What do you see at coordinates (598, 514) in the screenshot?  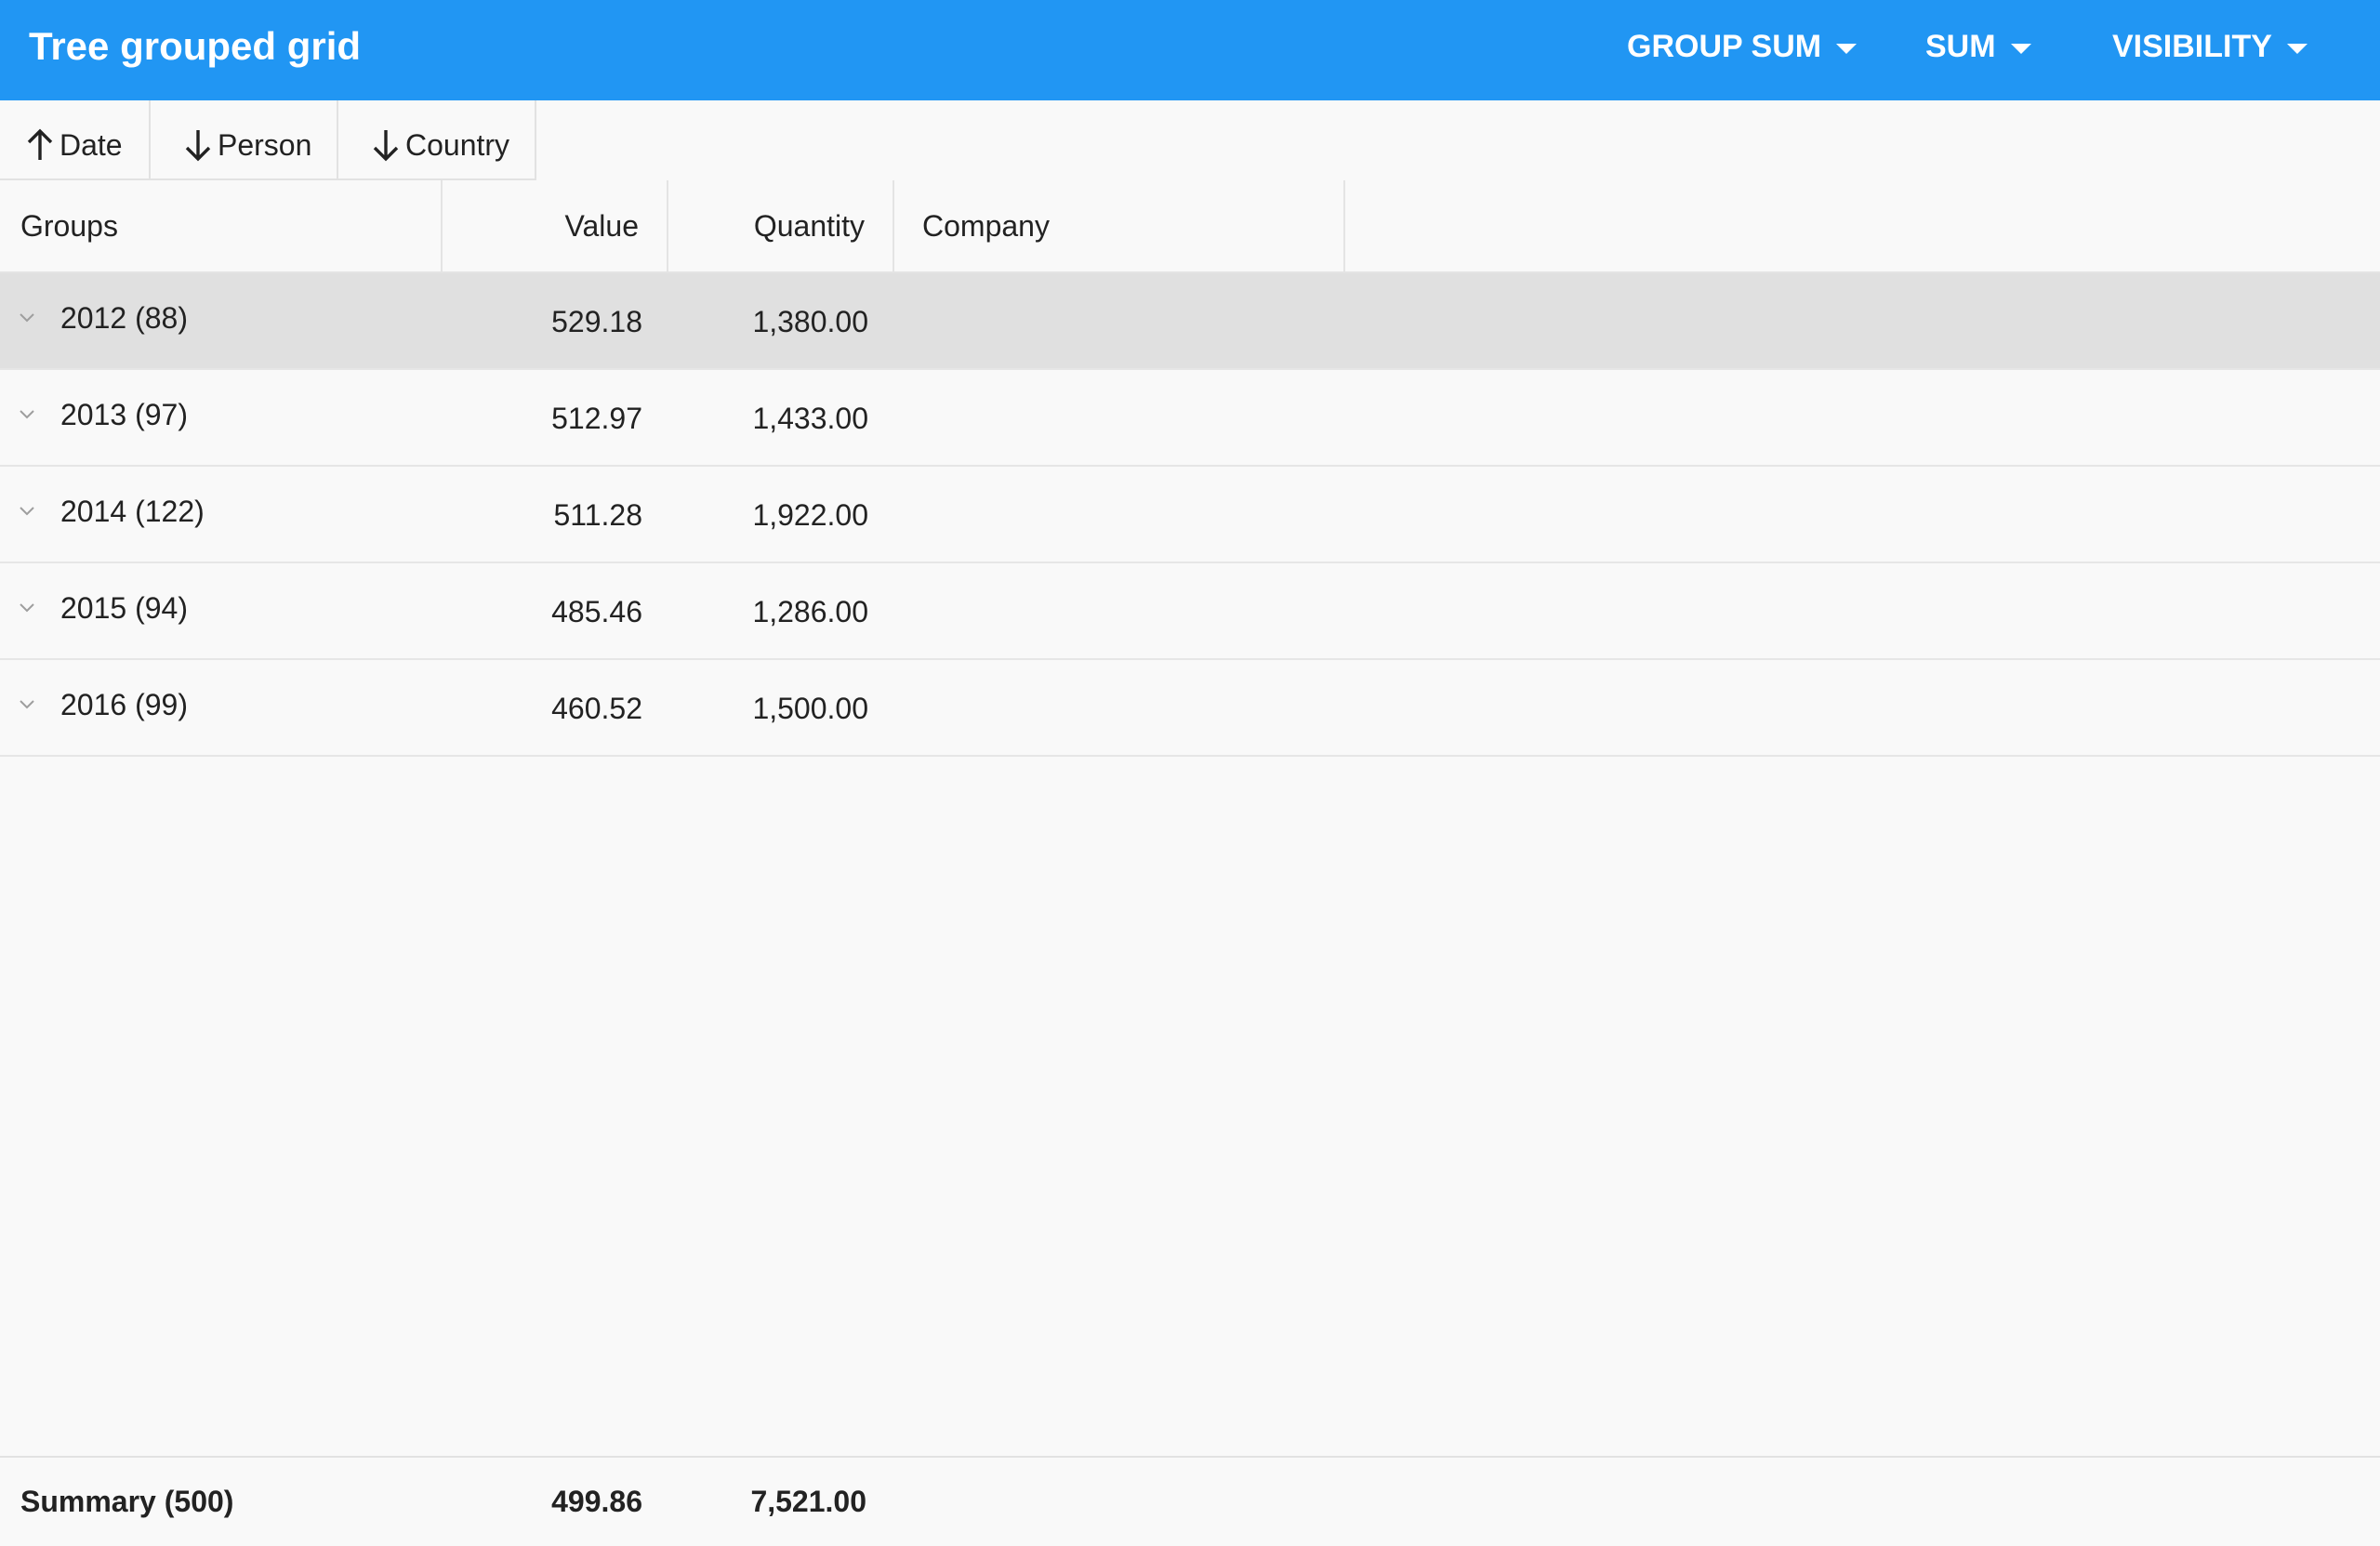 I see `group-row-value: 511.28` at bounding box center [598, 514].